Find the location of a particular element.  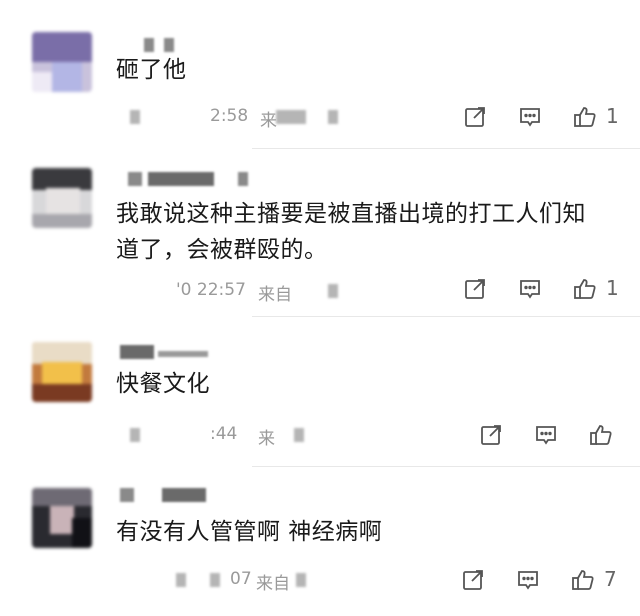

comment-text: 快餐文化 is located at coordinates (366, 384).